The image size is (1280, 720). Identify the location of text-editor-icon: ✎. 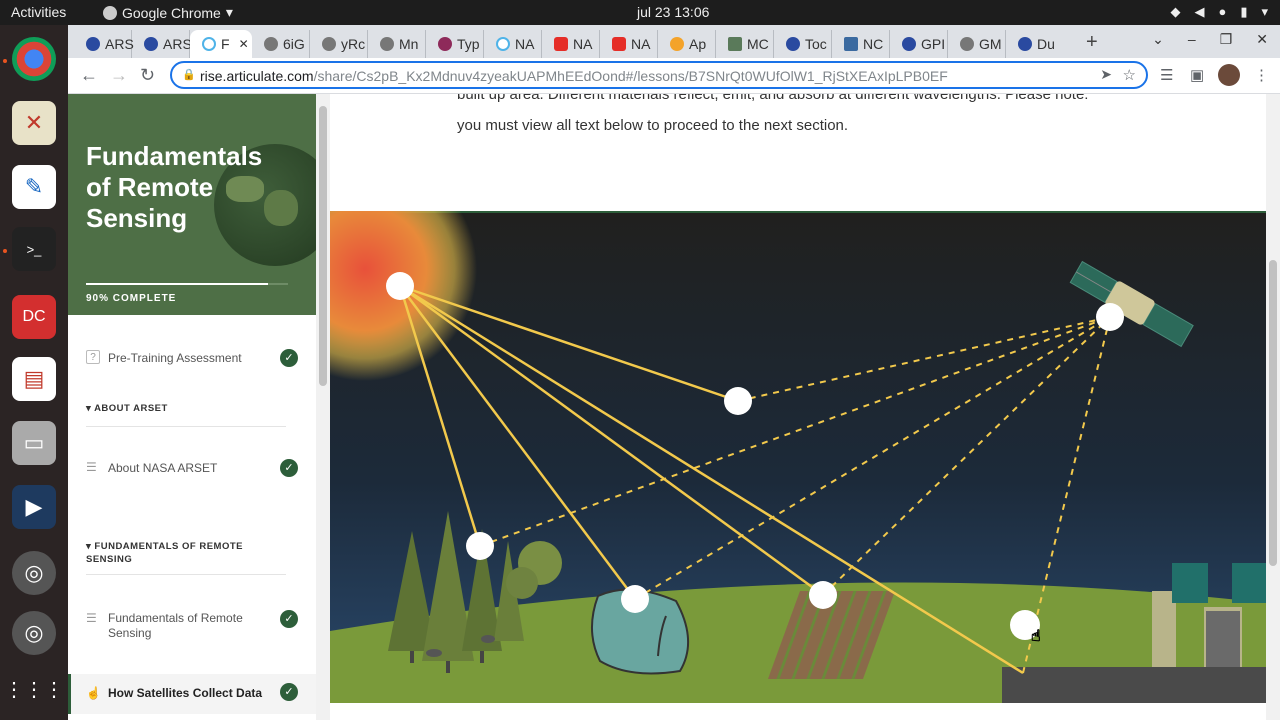
(34, 187).